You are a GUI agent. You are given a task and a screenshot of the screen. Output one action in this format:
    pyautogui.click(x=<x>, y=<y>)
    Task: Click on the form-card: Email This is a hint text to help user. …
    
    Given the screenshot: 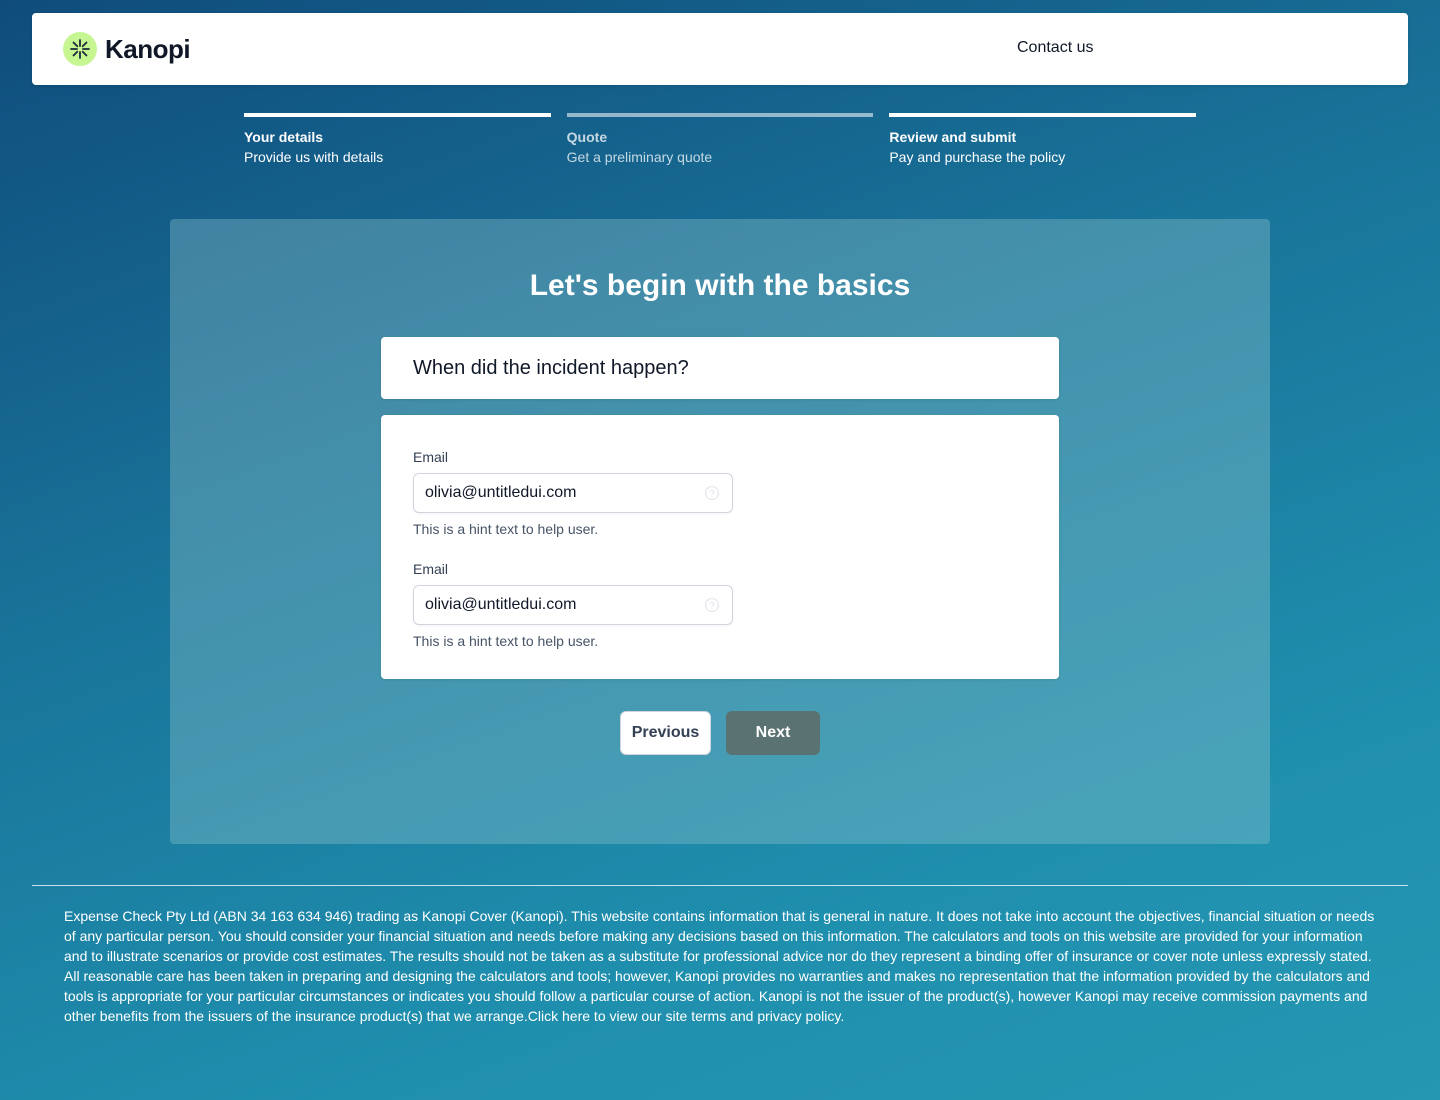 What is the action you would take?
    pyautogui.click(x=720, y=547)
    